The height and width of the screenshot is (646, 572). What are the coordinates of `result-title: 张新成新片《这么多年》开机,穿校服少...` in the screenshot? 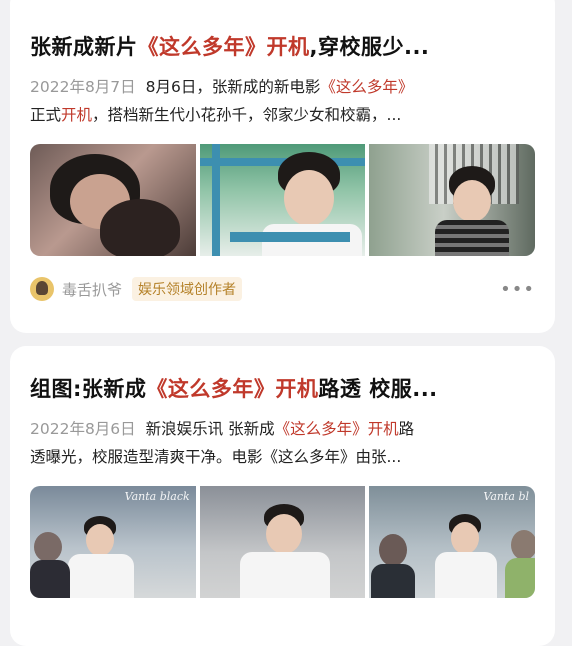 It's located at (282, 47).